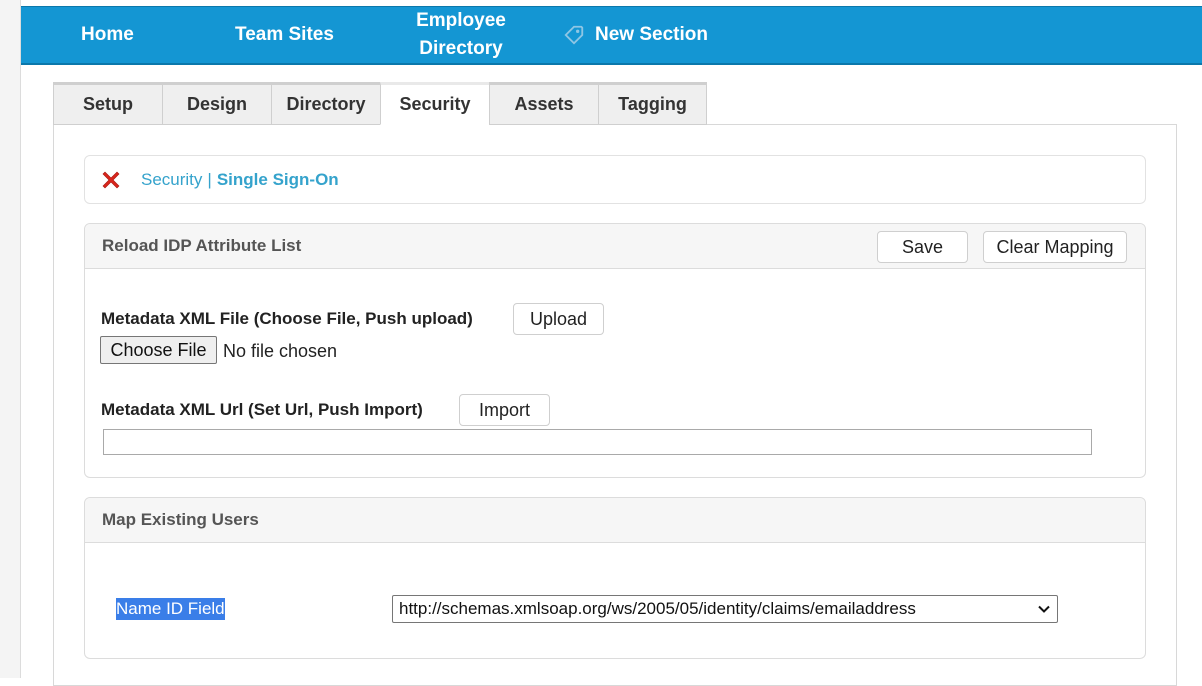 The image size is (1202, 686). Describe the element at coordinates (652, 103) in the screenshot. I see `tab-tagging: Tagging` at that location.